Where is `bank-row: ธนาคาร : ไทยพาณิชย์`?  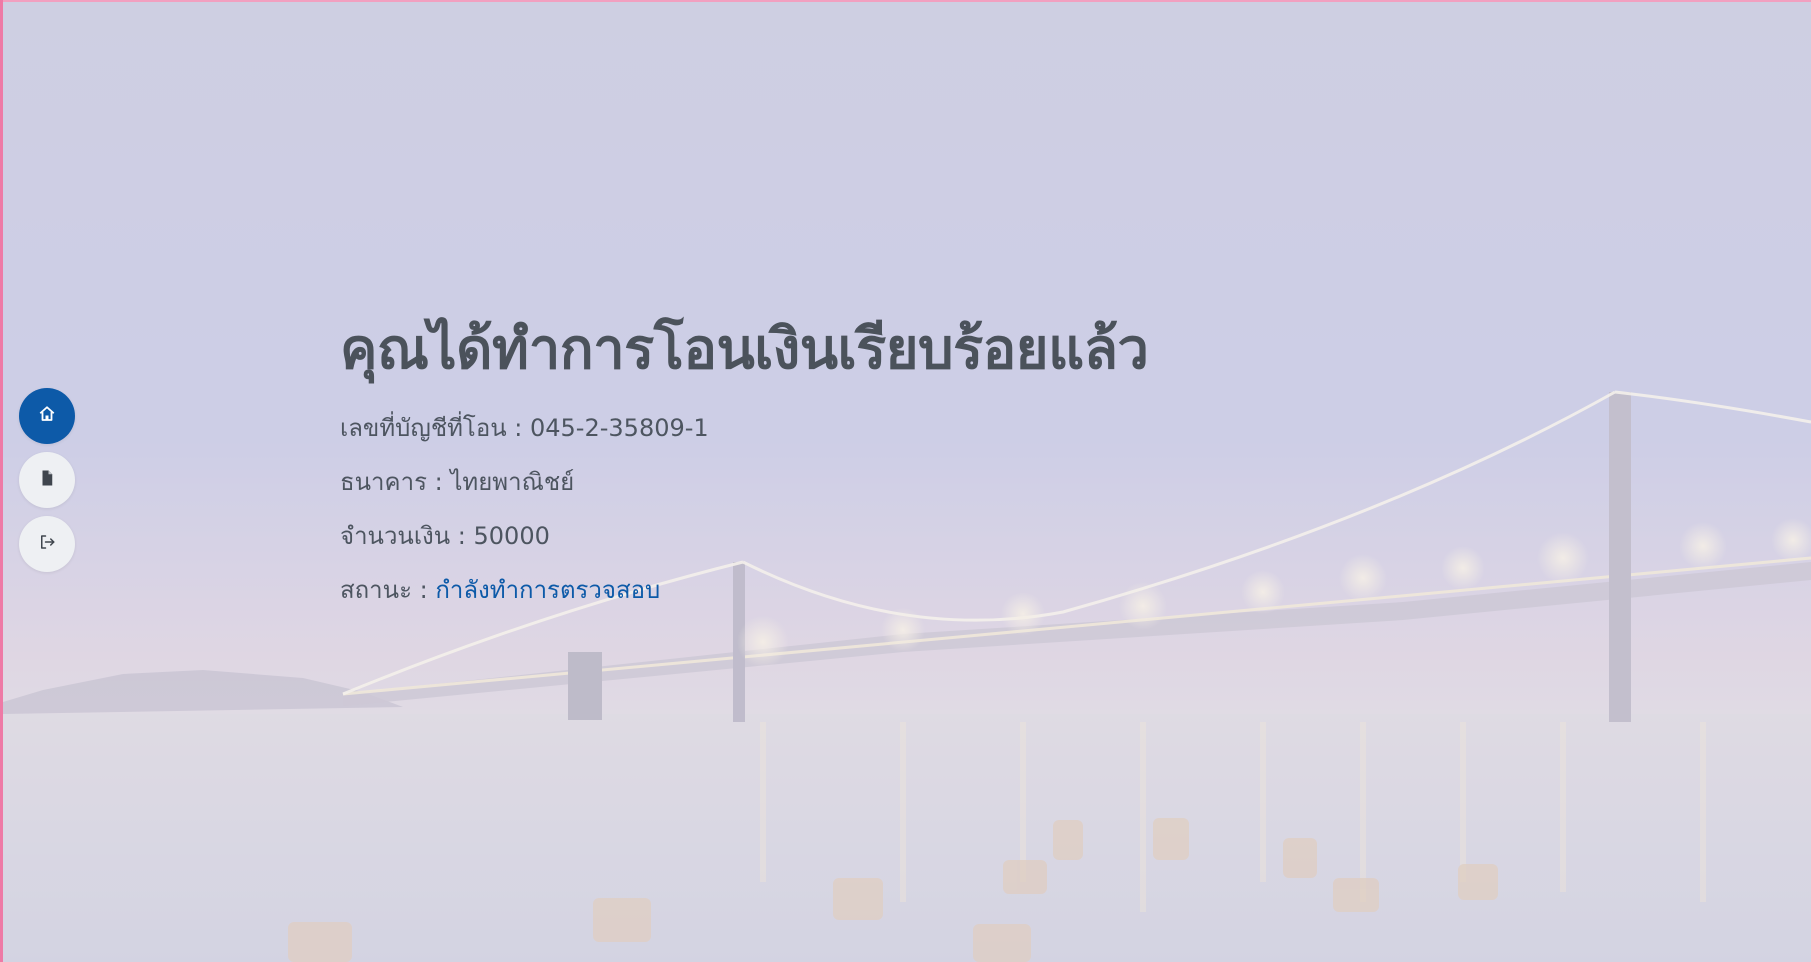 bank-row: ธนาคาร : ไทยพาณิชย์ is located at coordinates (890, 482).